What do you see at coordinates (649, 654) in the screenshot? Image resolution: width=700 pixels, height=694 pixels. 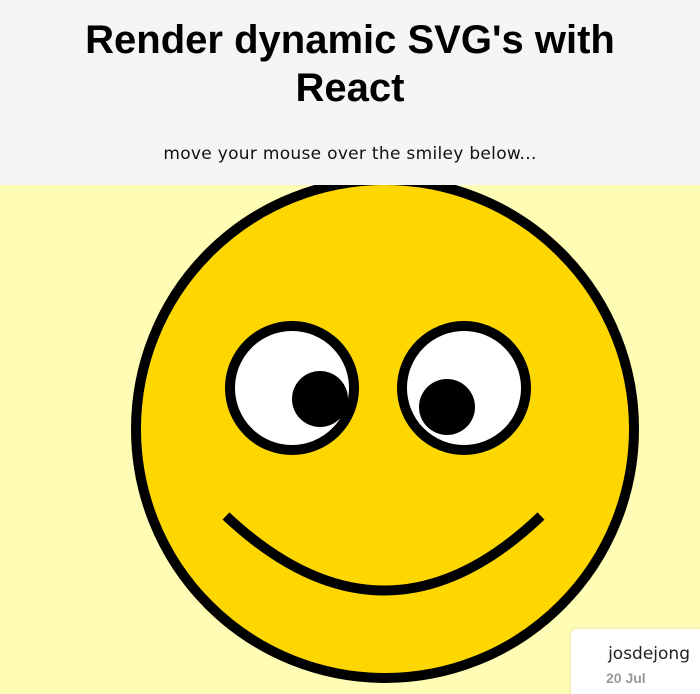 I see `author-name: josdejong` at bounding box center [649, 654].